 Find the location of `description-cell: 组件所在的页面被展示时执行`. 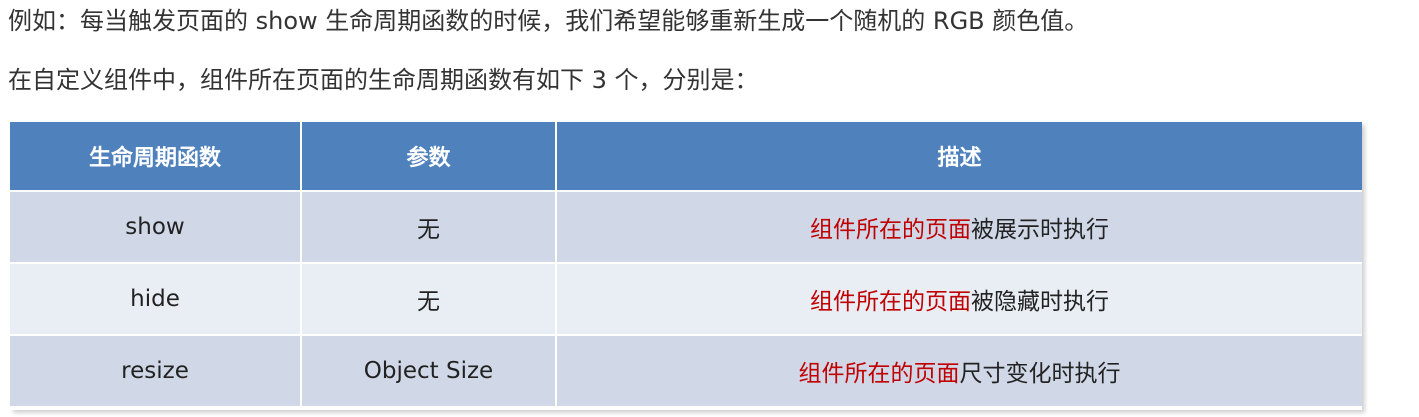

description-cell: 组件所在的页面被展示时执行 is located at coordinates (959, 228).